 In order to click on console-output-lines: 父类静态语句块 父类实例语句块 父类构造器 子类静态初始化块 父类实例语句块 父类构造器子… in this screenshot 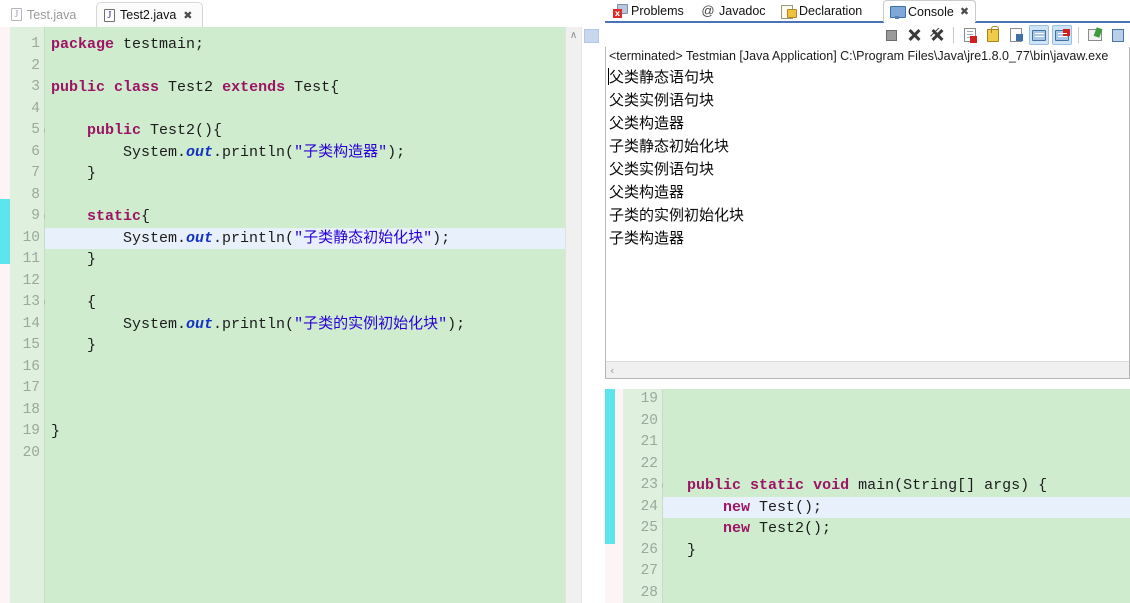, I will do `click(869, 158)`.